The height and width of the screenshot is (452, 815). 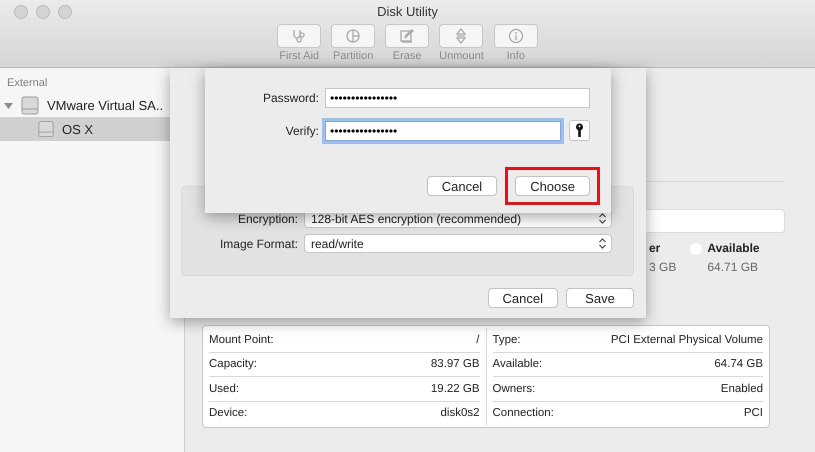 I want to click on info-value: /, so click(x=478, y=340).